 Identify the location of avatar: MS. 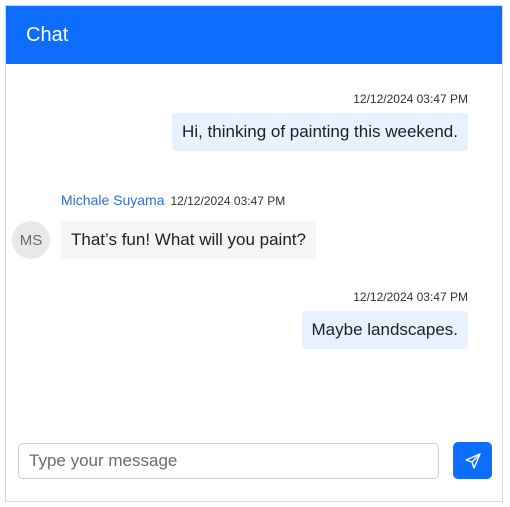
(31, 240).